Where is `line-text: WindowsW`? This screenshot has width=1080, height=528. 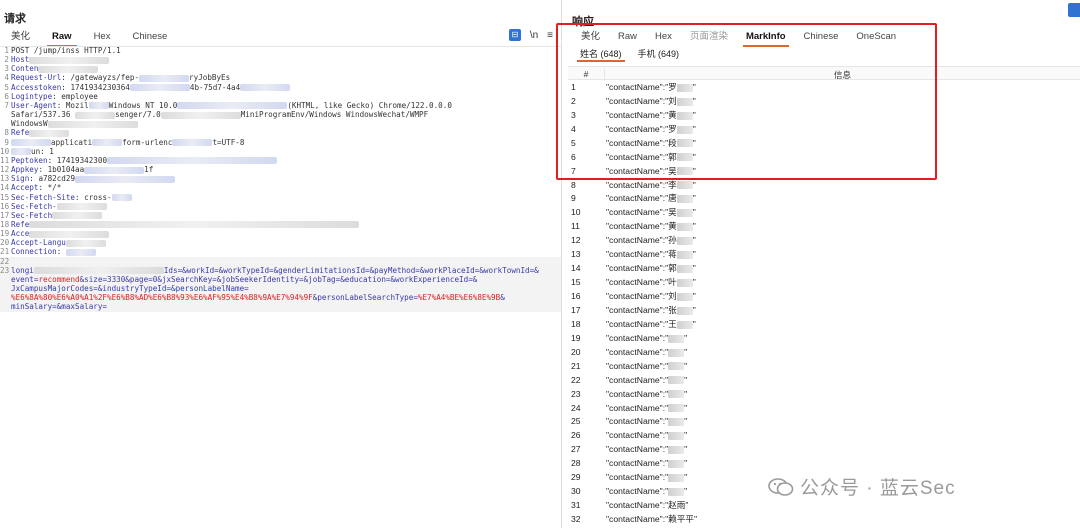 line-text: WindowsW is located at coordinates (74, 123).